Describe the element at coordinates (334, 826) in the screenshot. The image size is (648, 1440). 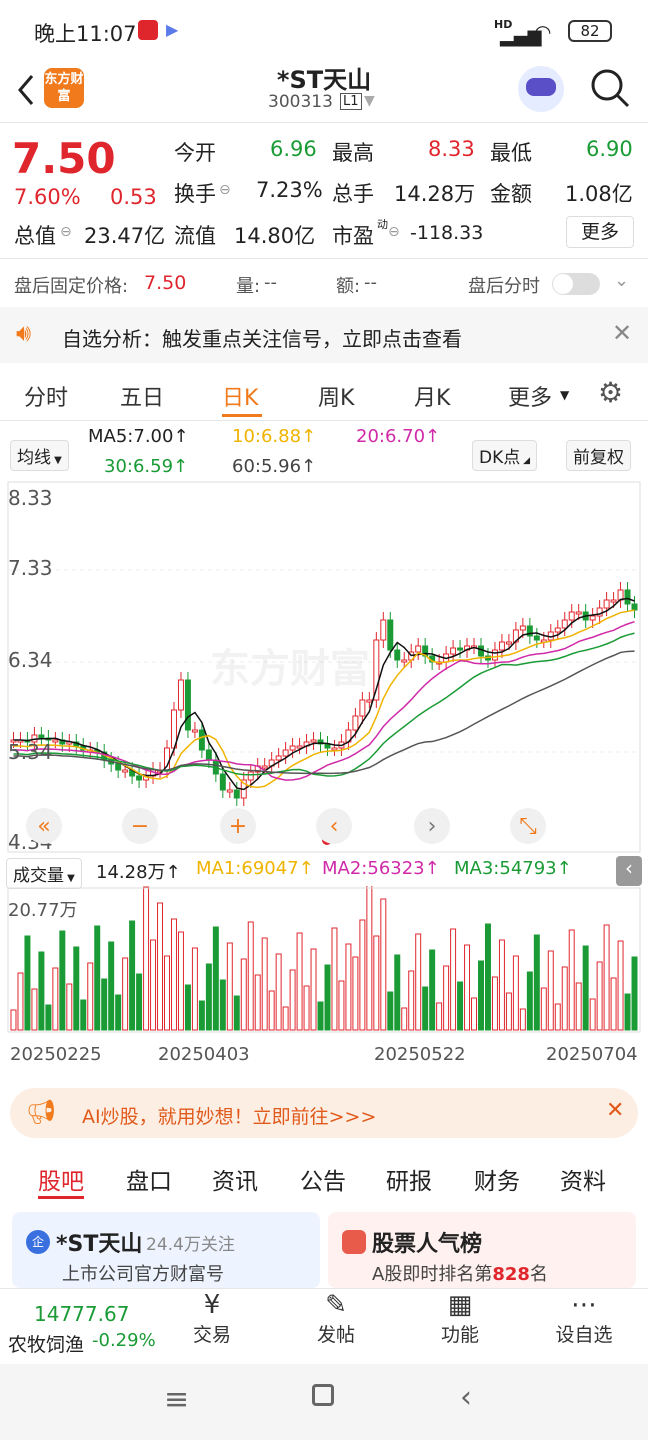
I see `prev-icon: ‹` at that location.